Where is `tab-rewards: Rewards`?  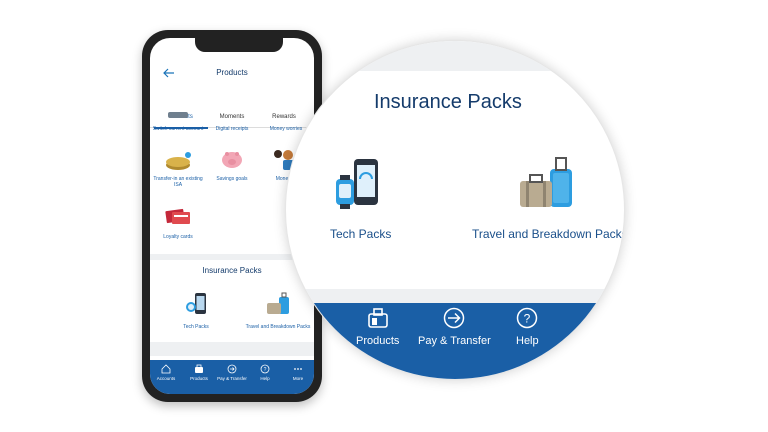
tab-rewards: Rewards is located at coordinates (284, 117).